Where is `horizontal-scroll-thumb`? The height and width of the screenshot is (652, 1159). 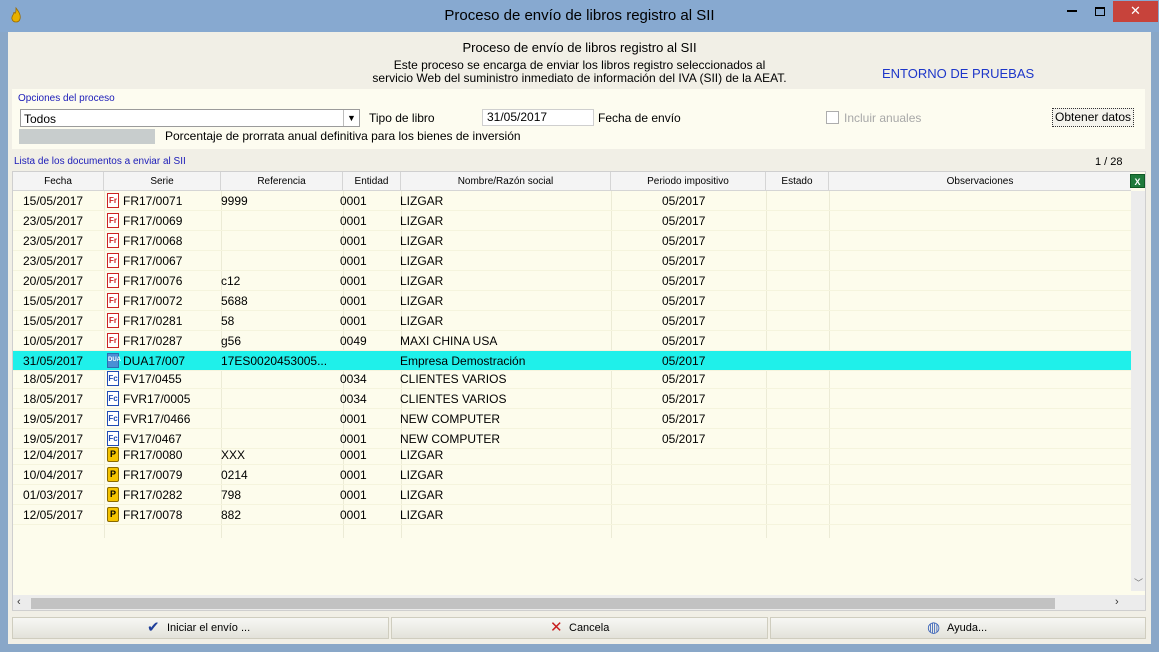
horizontal-scroll-thumb is located at coordinates (543, 603).